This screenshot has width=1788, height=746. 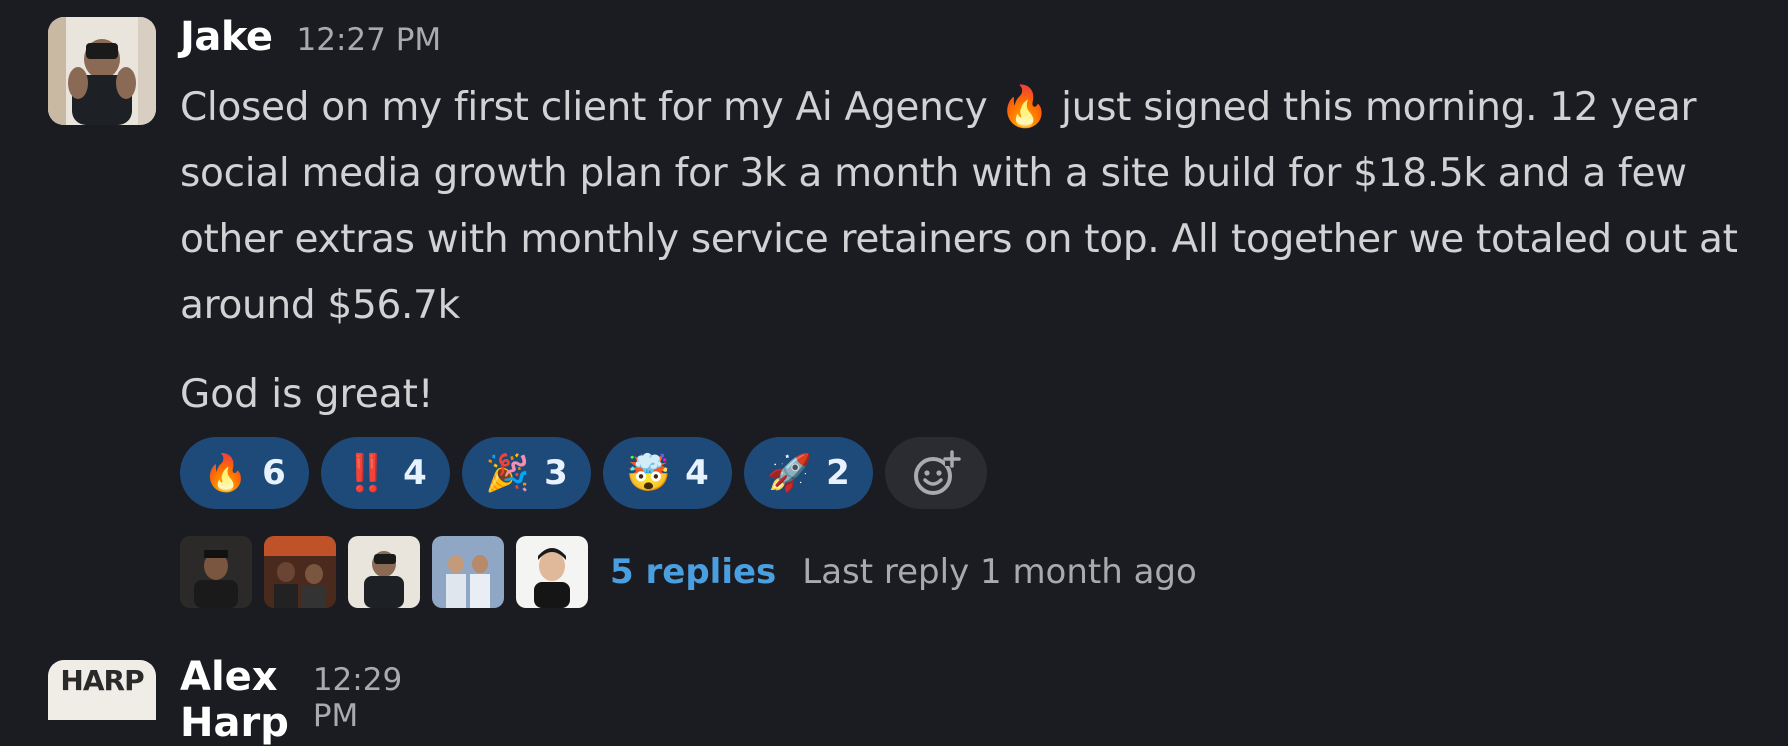 I want to click on timestamp: 12:27 PM, so click(x=369, y=40).